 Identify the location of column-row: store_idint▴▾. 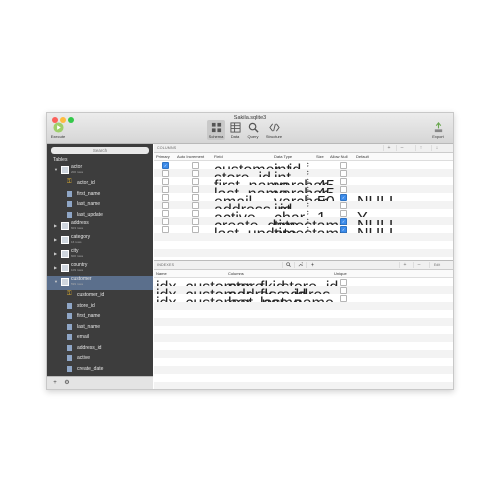
(303, 178).